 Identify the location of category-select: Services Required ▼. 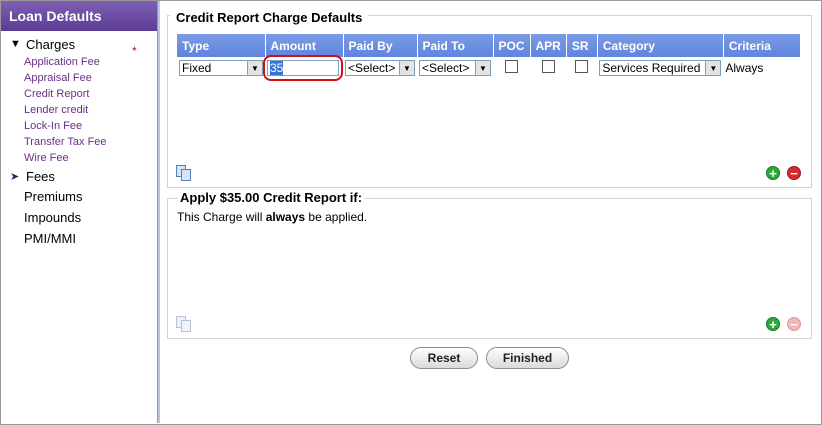
(660, 68).